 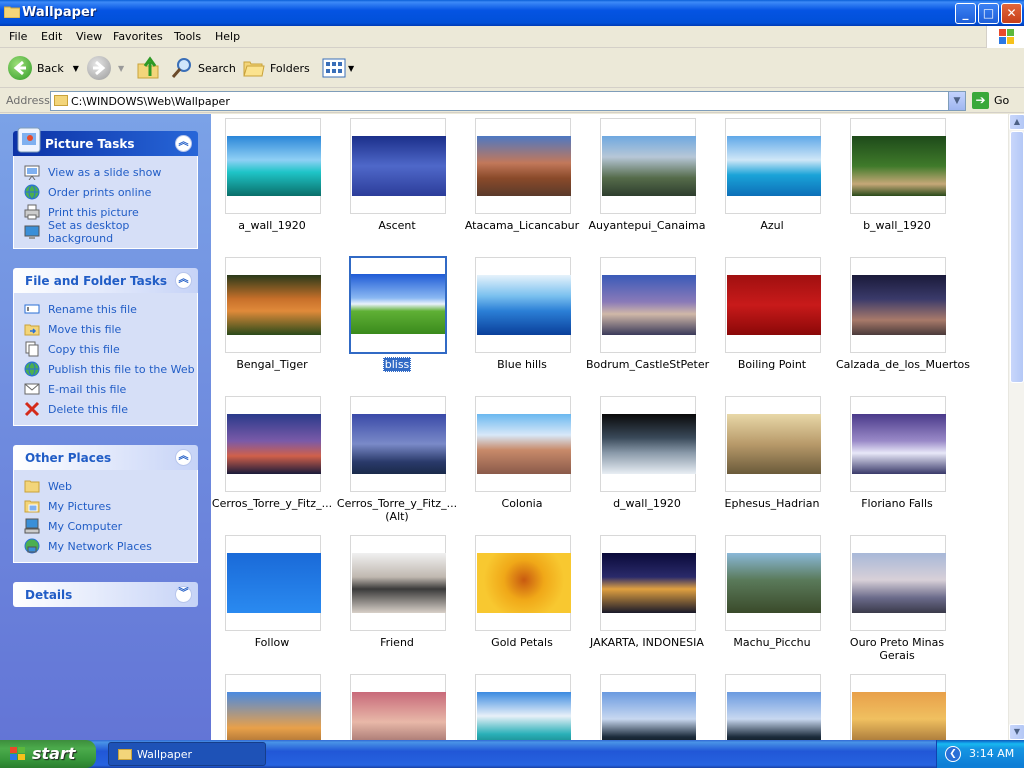 What do you see at coordinates (105, 594) in the screenshot?
I see `details-header: Details ︾` at bounding box center [105, 594].